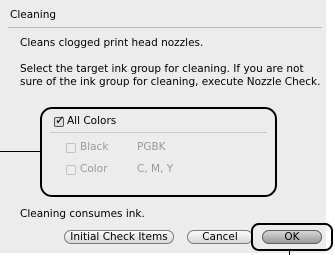  What do you see at coordinates (71, 170) in the screenshot?
I see `color-checkbox` at bounding box center [71, 170].